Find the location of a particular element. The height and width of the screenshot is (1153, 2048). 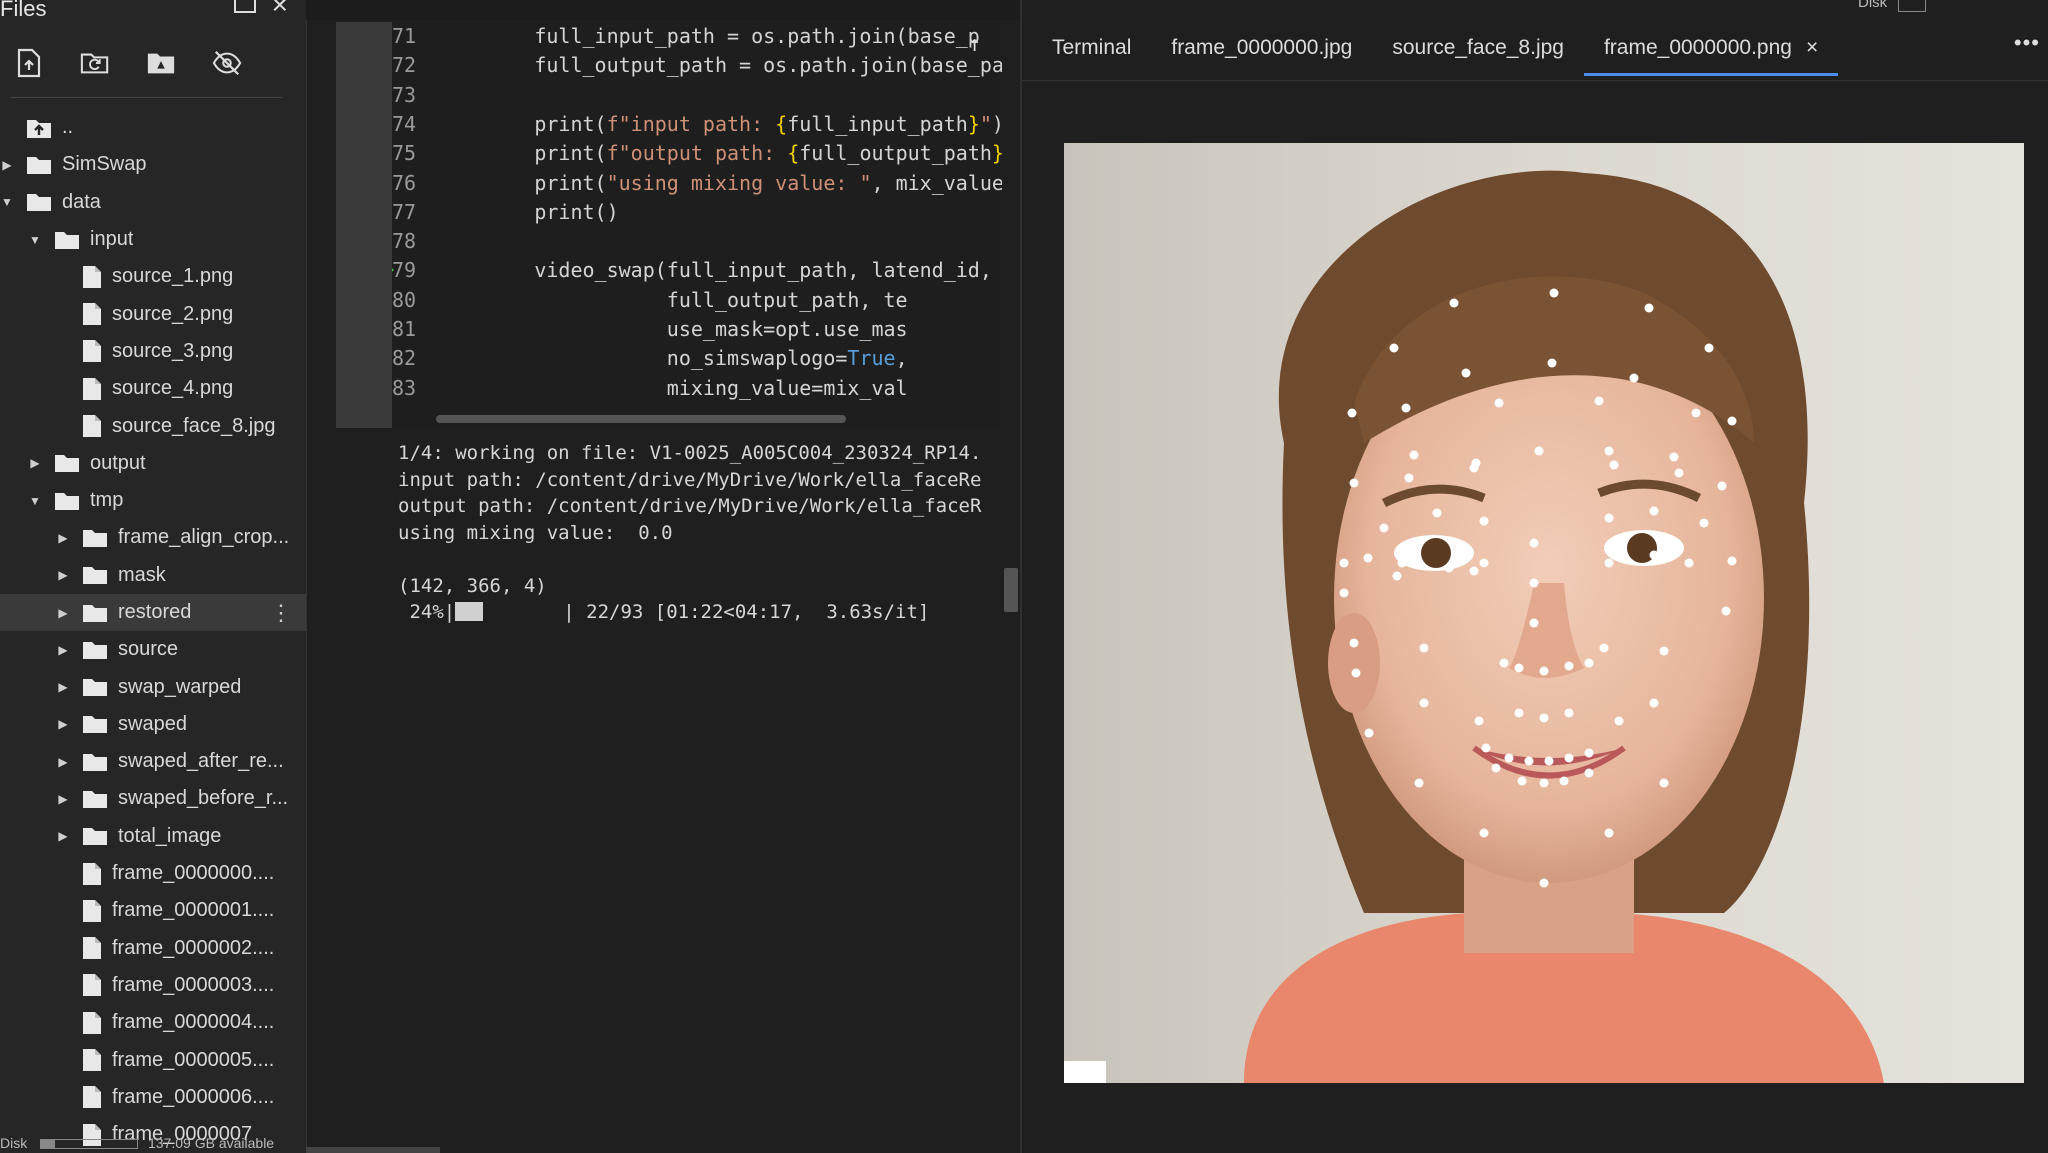

progress-bar-fill is located at coordinates (469, 611).